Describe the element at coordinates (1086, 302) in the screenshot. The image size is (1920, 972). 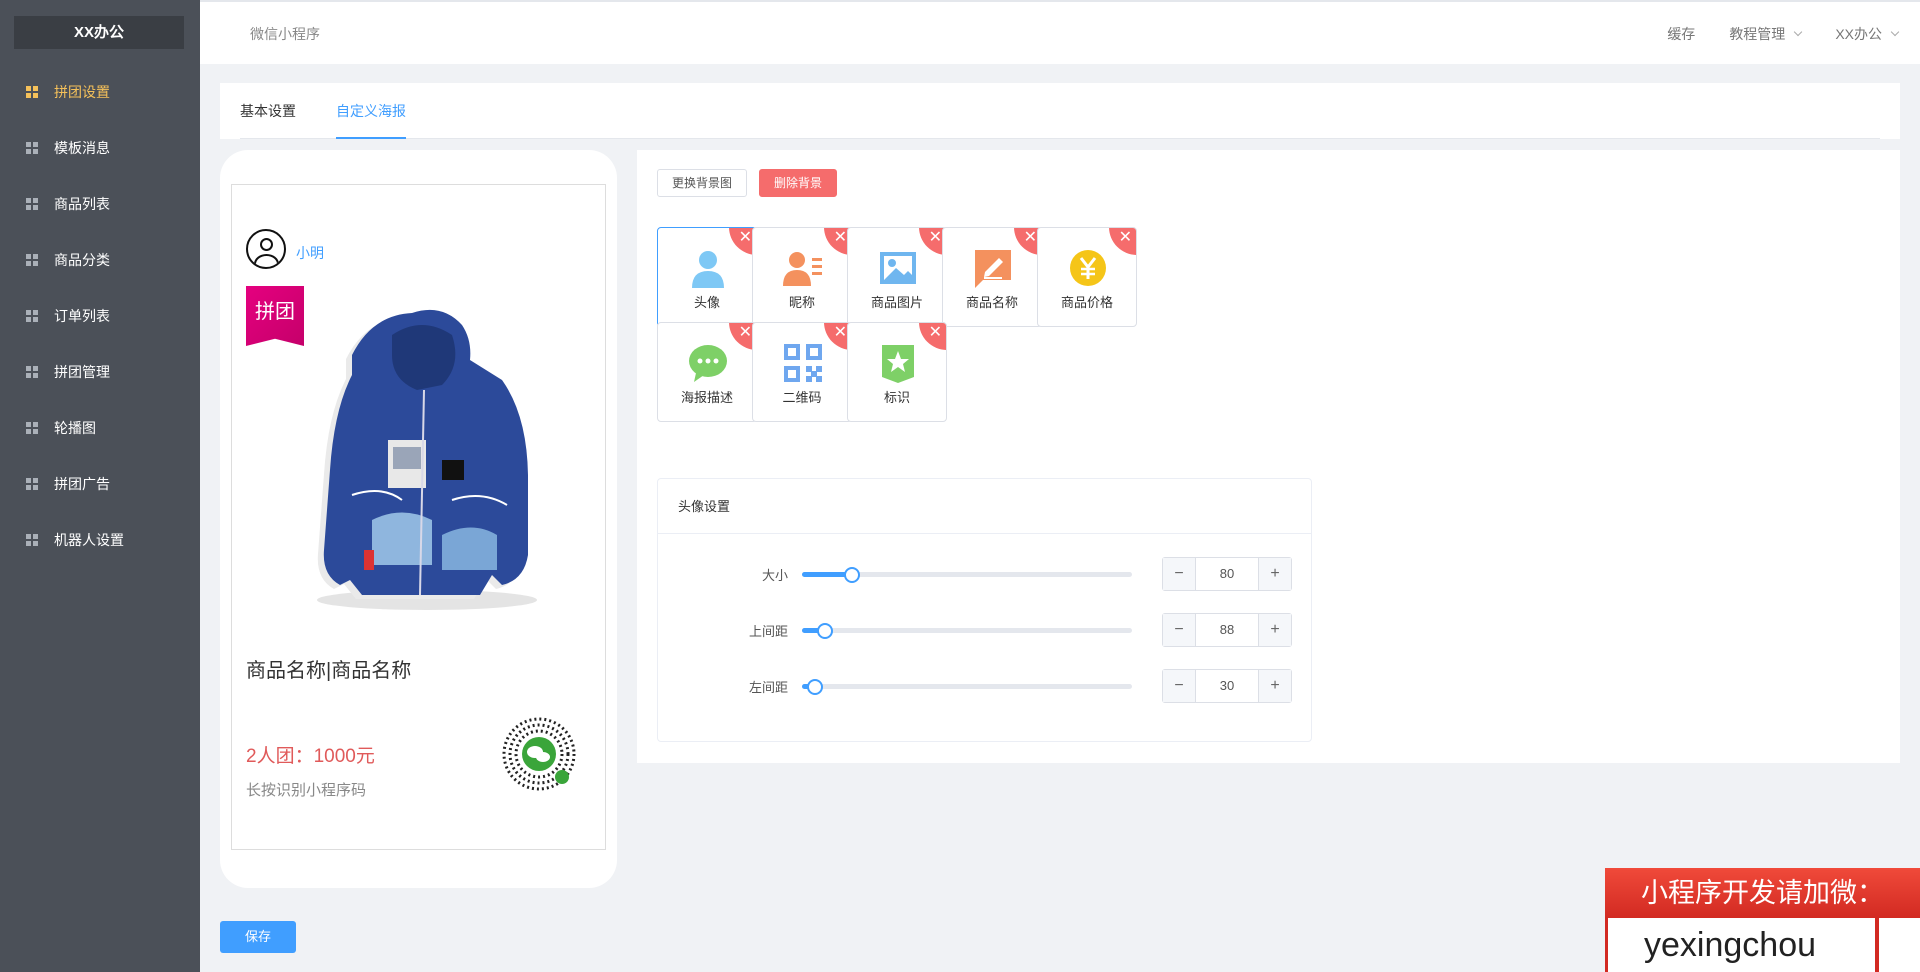
I see `element-label: 商品价格` at that location.